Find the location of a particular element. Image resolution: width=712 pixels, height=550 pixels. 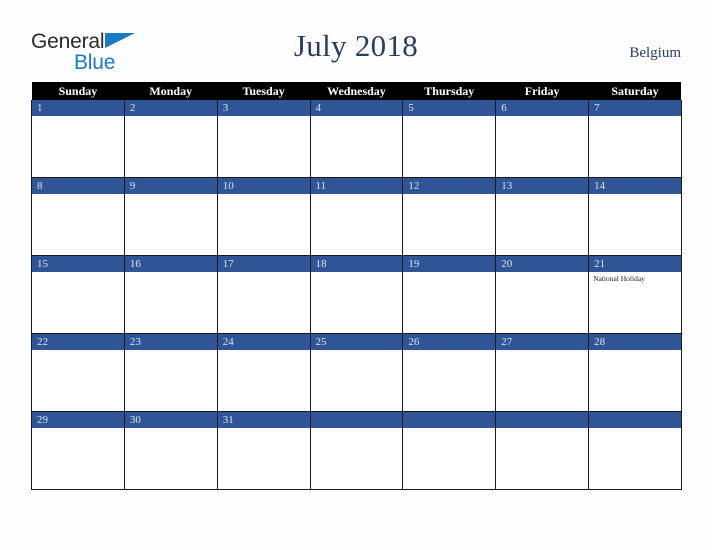

calendar-day-cell: 1 is located at coordinates (78, 139).